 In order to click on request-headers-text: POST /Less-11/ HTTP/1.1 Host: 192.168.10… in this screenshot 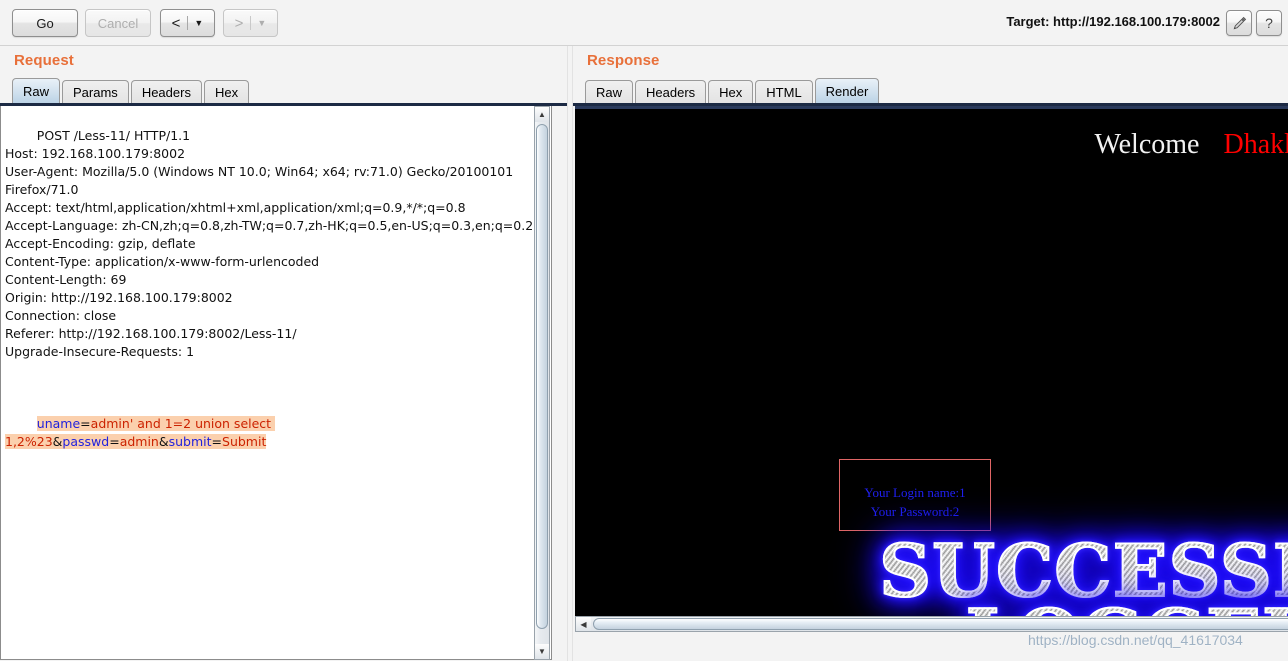, I will do `click(269, 243)`.